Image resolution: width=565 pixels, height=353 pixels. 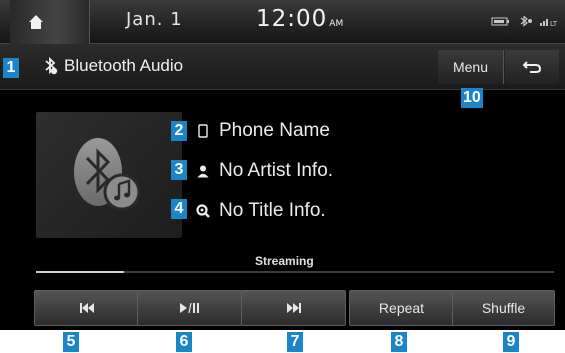 I want to click on next-track-button, so click(x=293, y=308).